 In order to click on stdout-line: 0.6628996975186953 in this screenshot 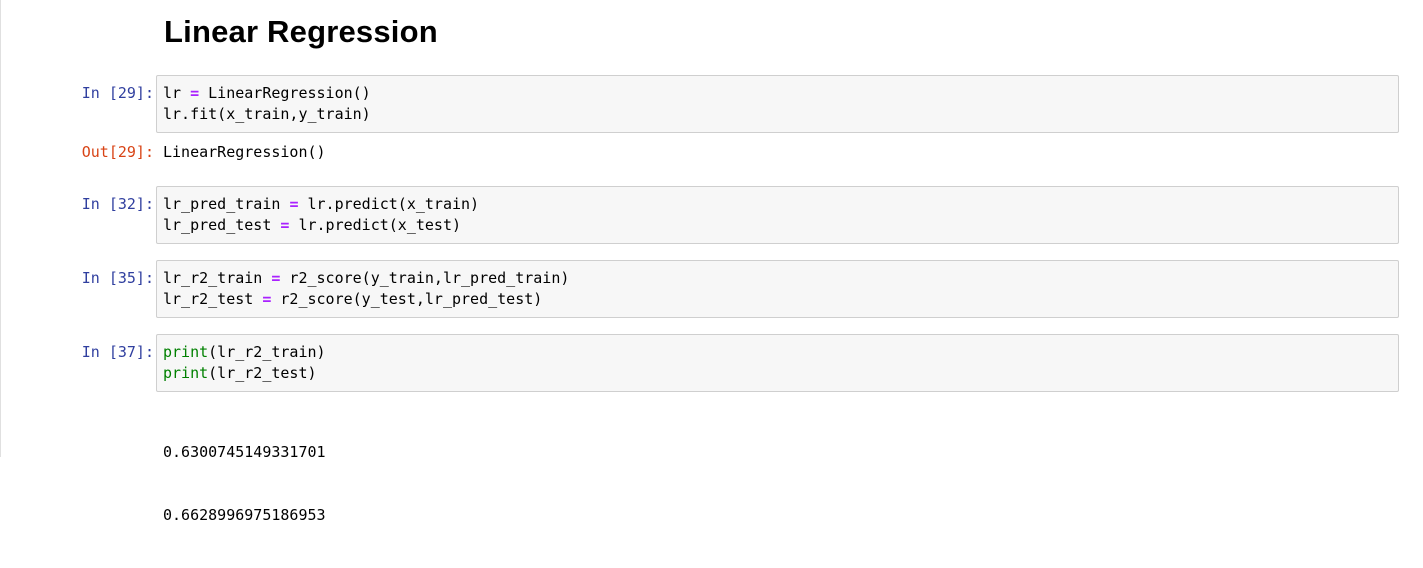, I will do `click(244, 515)`.